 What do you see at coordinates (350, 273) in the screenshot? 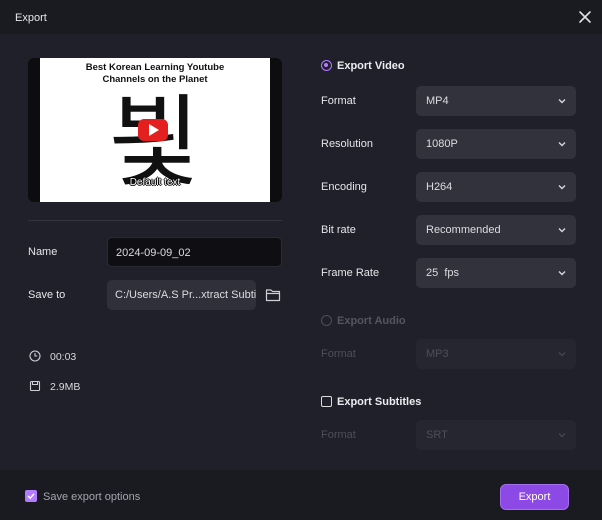
I see `framerate-label: Frame Rate` at bounding box center [350, 273].